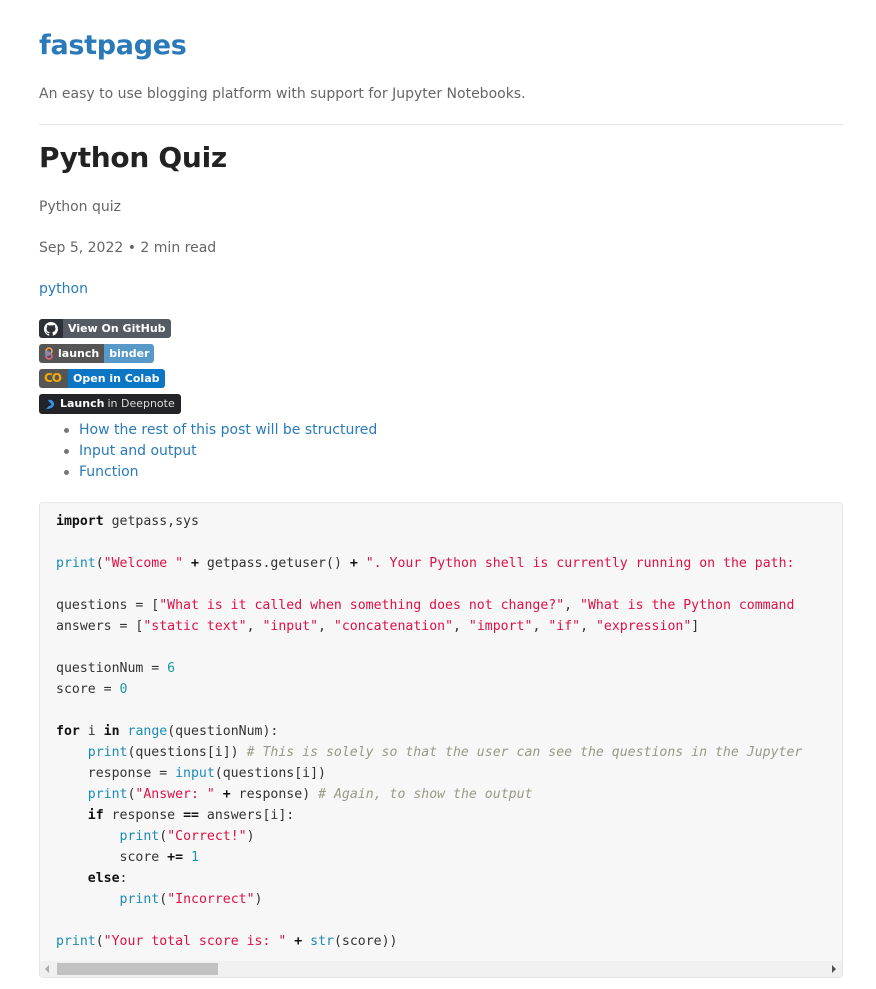 The image size is (876, 989). I want to click on binder-badge-left-label: launch, so click(79, 353).